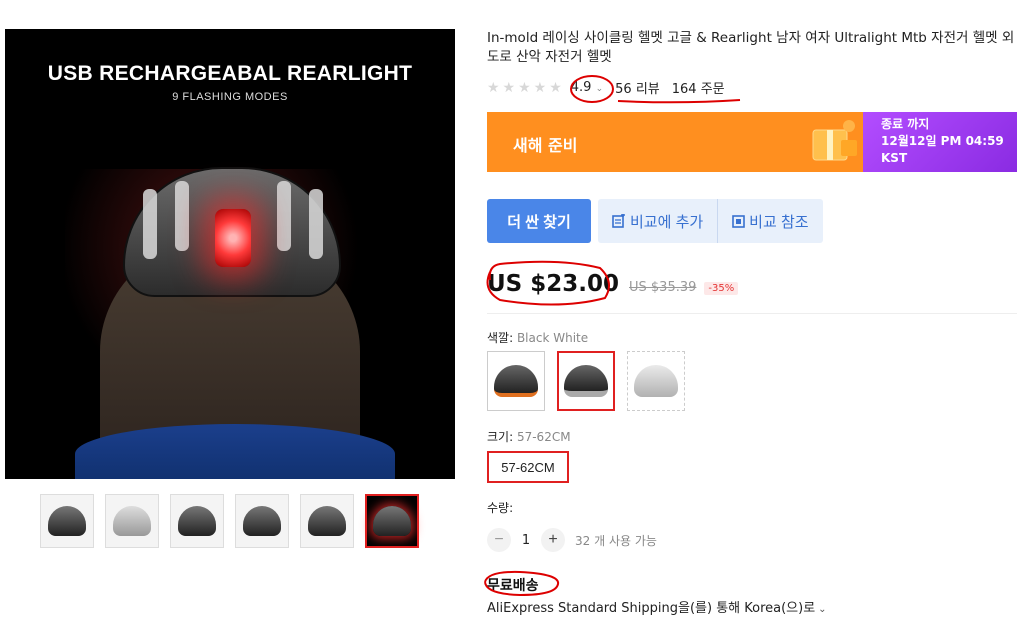 Image resolution: width=1017 pixels, height=620 pixels. What do you see at coordinates (587, 87) in the screenshot?
I see `rating-score: 4.9 ⌄` at bounding box center [587, 87].